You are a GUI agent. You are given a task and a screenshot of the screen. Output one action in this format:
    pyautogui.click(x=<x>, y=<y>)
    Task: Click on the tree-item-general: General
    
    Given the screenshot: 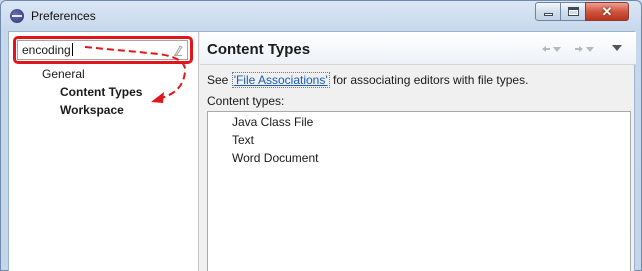 What is the action you would take?
    pyautogui.click(x=63, y=74)
    